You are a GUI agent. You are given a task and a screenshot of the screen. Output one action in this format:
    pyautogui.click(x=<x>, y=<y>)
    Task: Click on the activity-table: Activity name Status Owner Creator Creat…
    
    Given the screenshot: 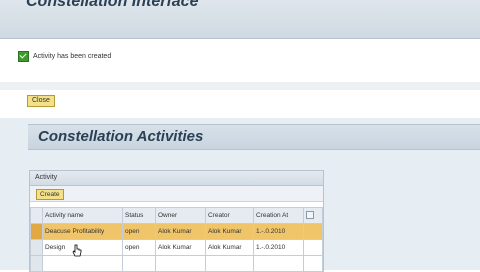 What is the action you would take?
    pyautogui.click(x=176, y=239)
    